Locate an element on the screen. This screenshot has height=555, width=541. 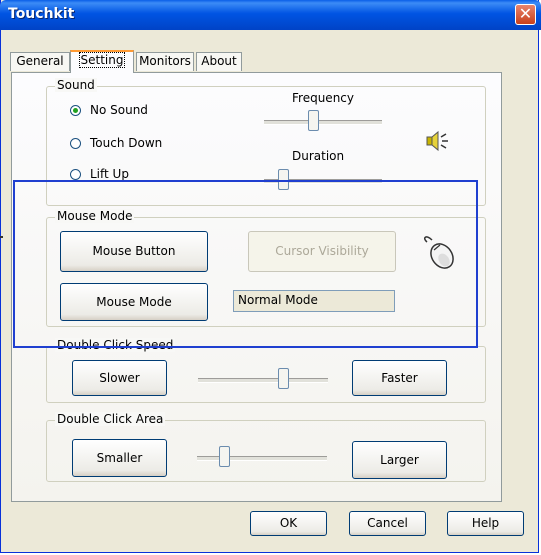
help-button: Help is located at coordinates (485, 523).